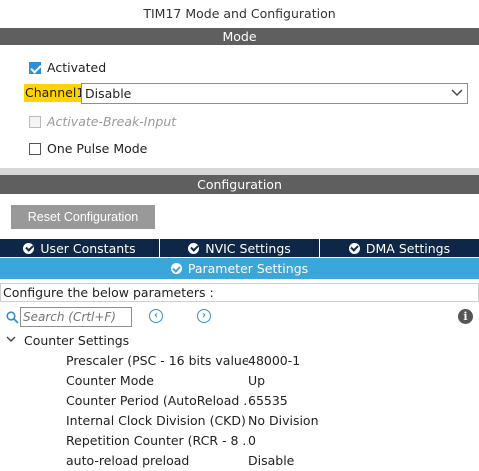  I want to click on param-value: 48000-1, so click(274, 363).